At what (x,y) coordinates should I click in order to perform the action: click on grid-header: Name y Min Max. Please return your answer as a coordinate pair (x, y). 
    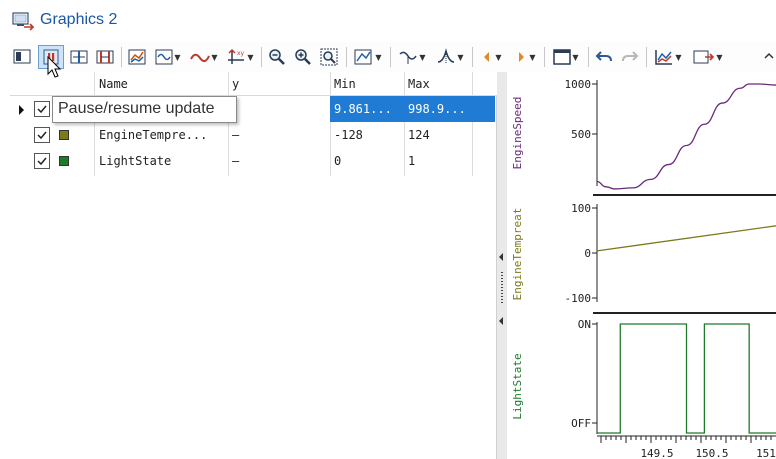
    Looking at the image, I should click on (253, 84).